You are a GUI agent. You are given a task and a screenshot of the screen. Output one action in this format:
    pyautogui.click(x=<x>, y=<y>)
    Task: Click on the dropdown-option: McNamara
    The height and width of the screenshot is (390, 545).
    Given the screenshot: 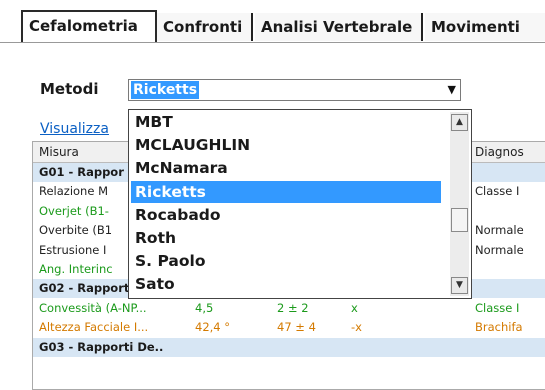 What is the action you would take?
    pyautogui.click(x=286, y=168)
    